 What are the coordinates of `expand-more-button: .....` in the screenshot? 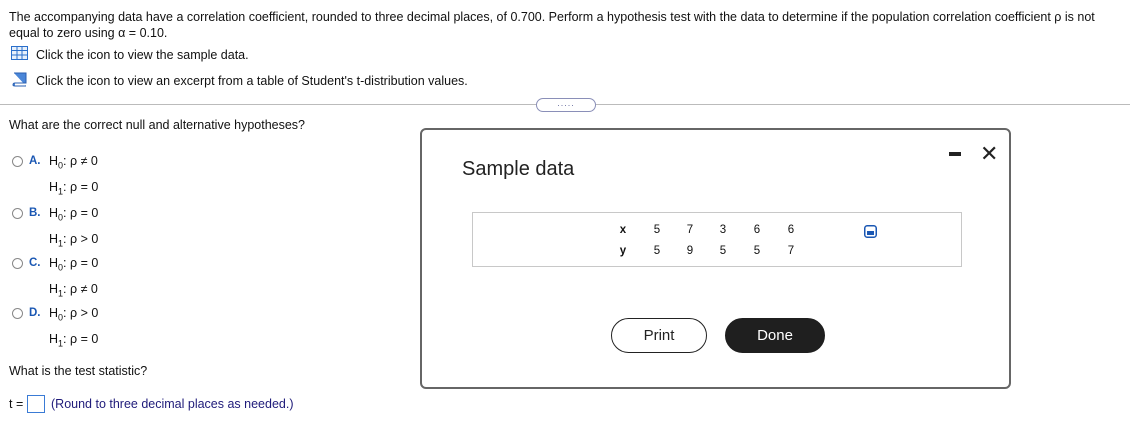 It's located at (566, 105).